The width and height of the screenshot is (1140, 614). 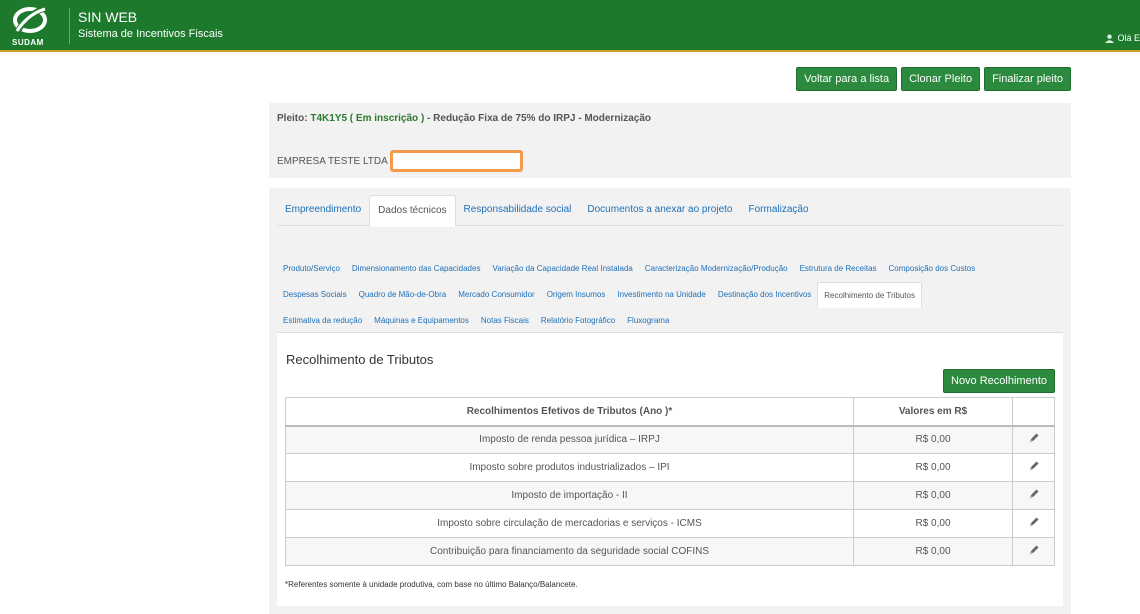 What do you see at coordinates (648, 321) in the screenshot?
I see `subtab-fluxograma: Fluxograma` at bounding box center [648, 321].